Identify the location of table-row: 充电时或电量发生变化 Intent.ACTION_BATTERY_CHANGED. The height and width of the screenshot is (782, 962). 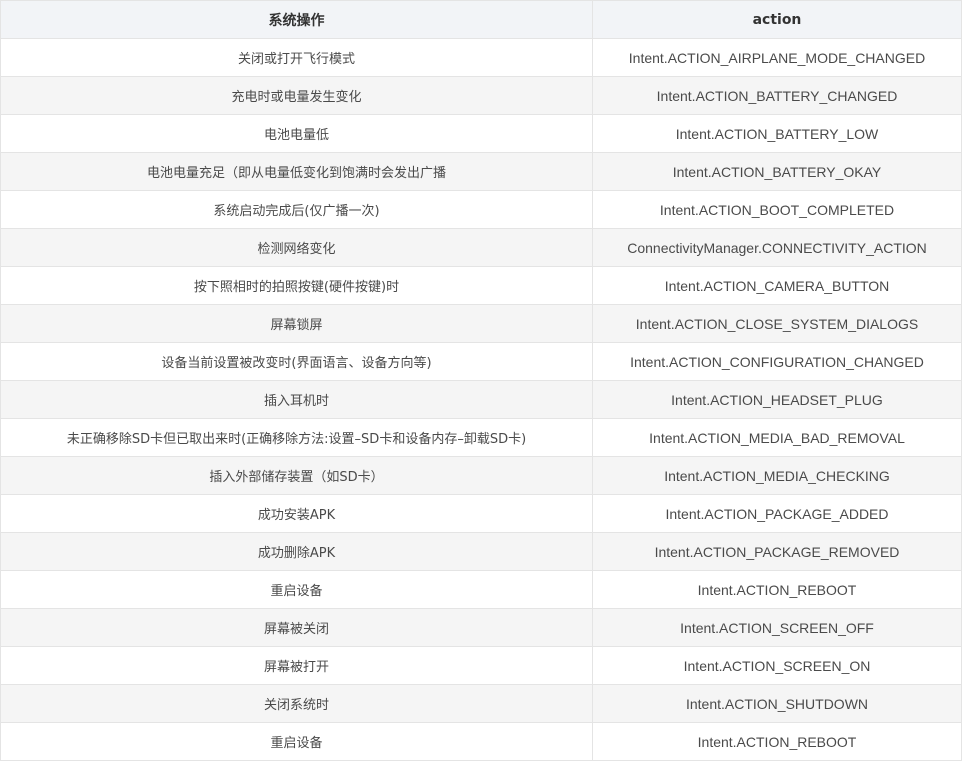
(481, 95).